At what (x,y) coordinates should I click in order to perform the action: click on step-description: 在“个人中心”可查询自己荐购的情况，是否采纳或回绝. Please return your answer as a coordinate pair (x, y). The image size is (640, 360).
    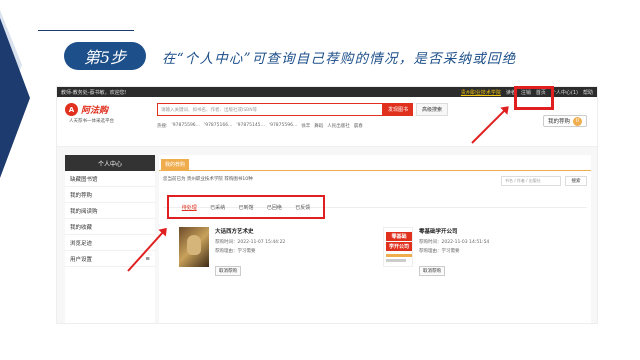
    Looking at the image, I should click on (339, 59).